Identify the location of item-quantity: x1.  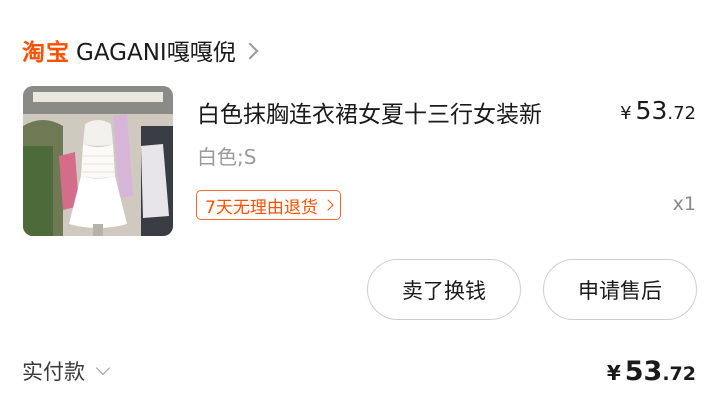
(684, 204).